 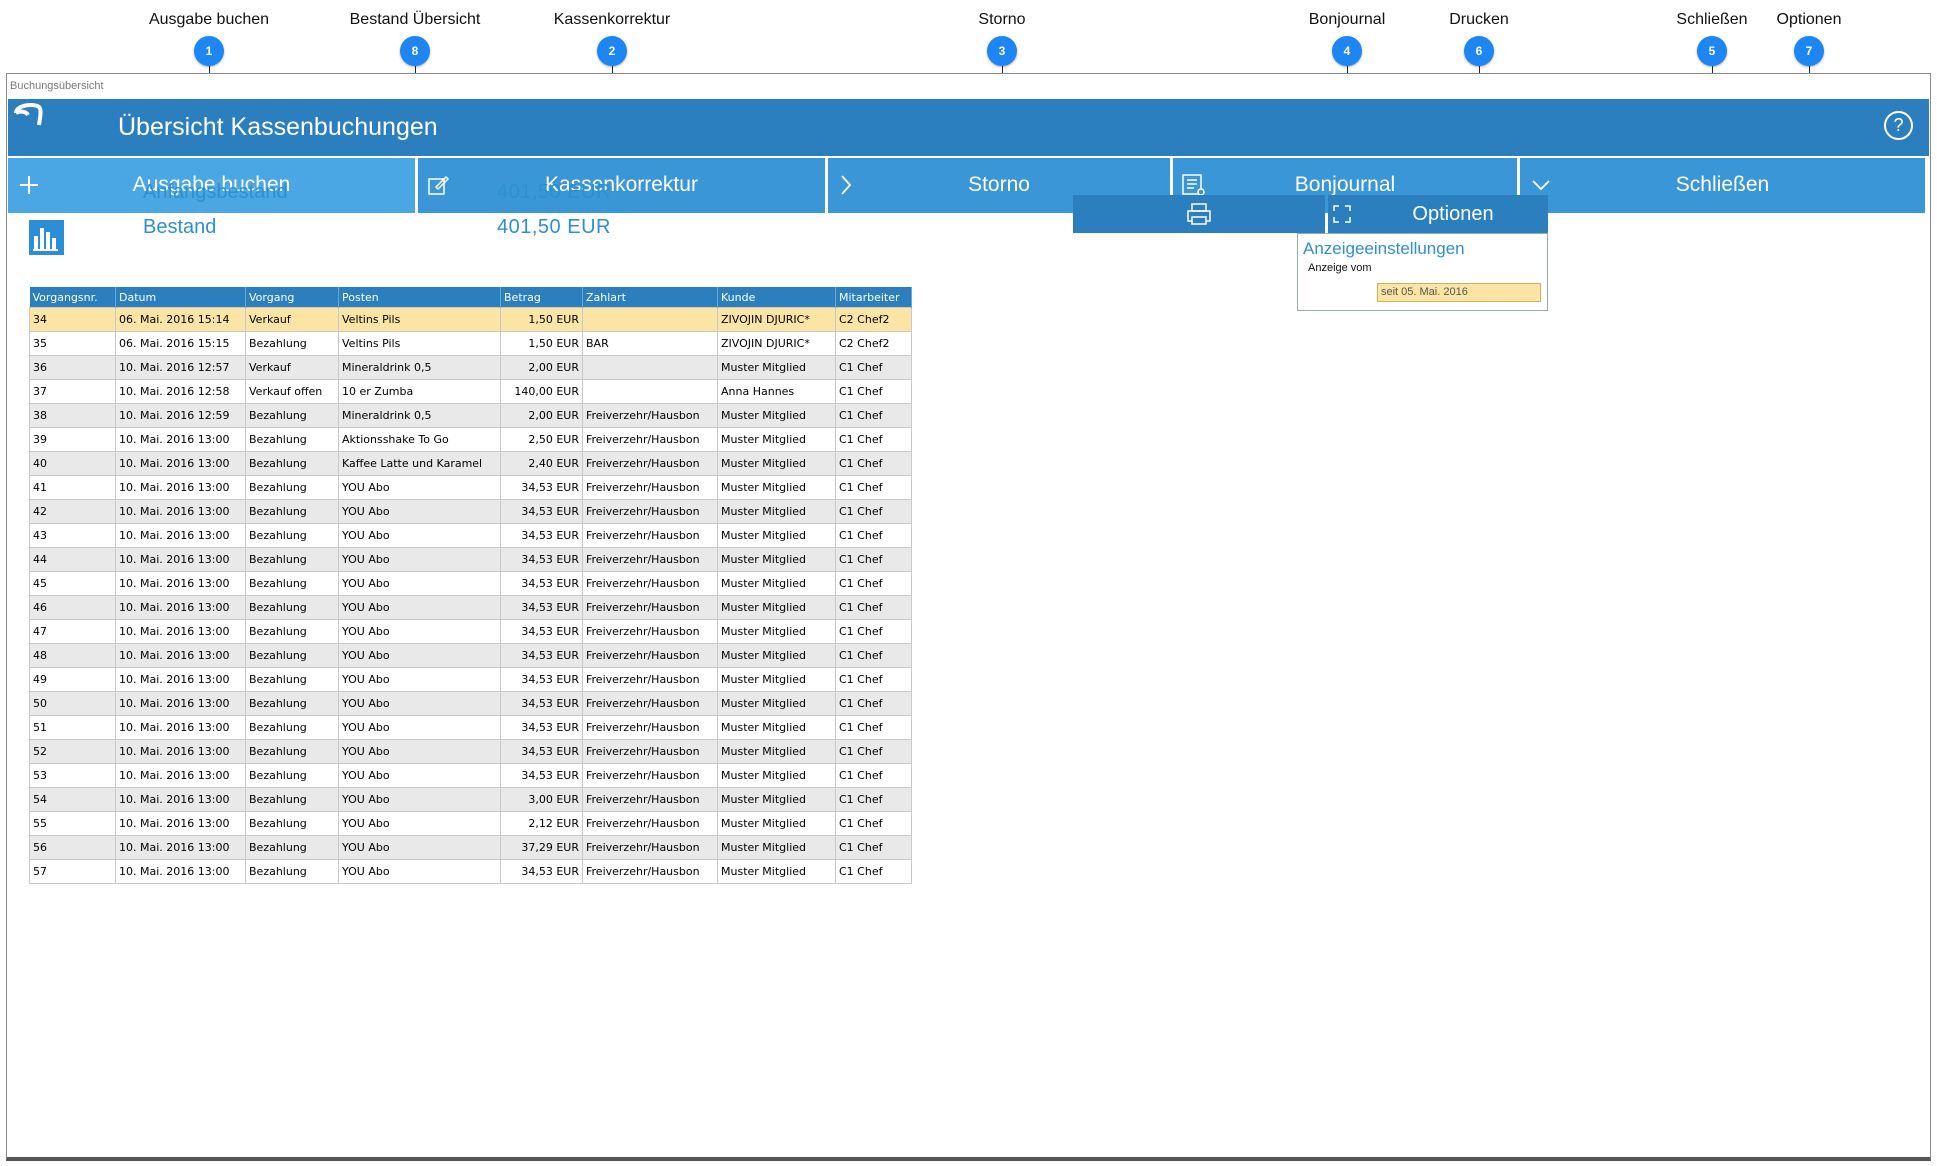 I want to click on column-header: Vorgang, so click(x=292, y=297).